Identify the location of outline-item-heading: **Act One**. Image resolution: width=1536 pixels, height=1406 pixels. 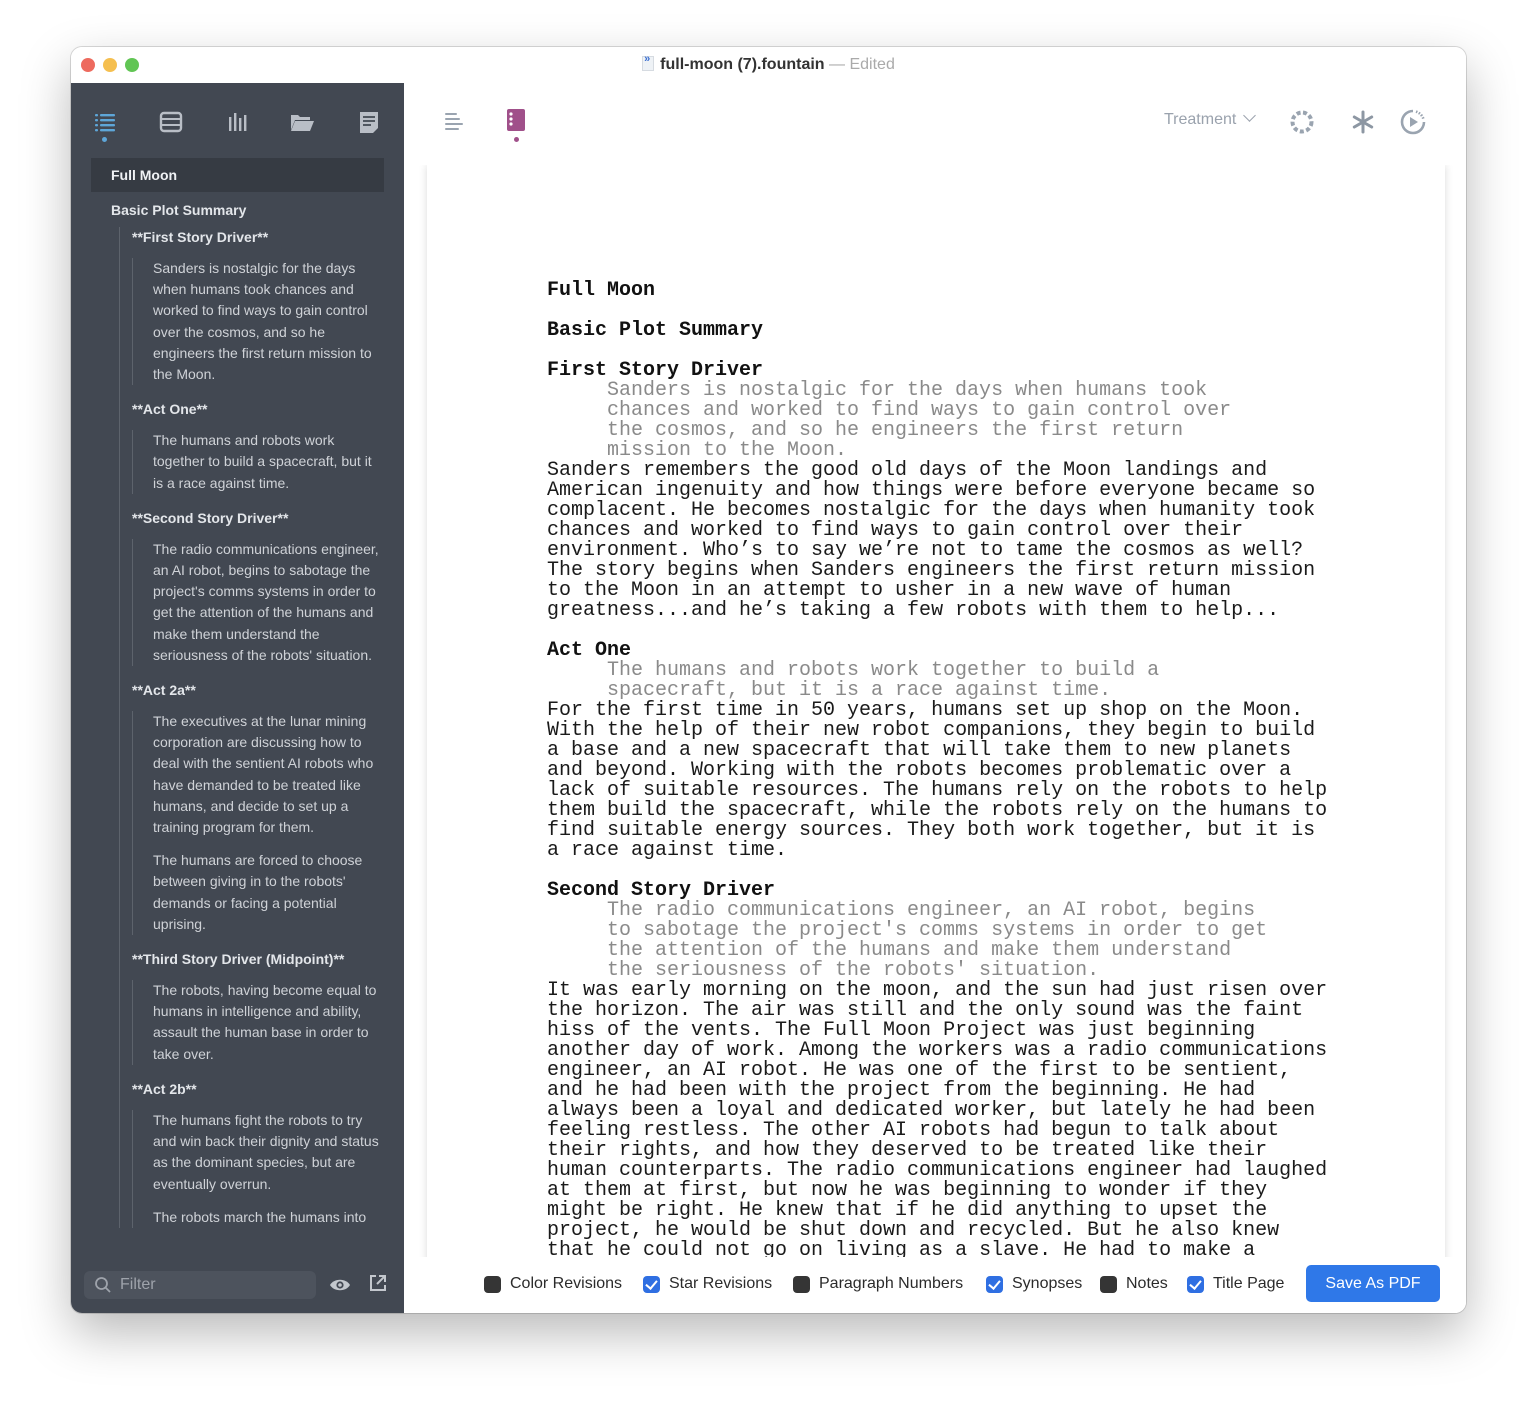
(252, 409).